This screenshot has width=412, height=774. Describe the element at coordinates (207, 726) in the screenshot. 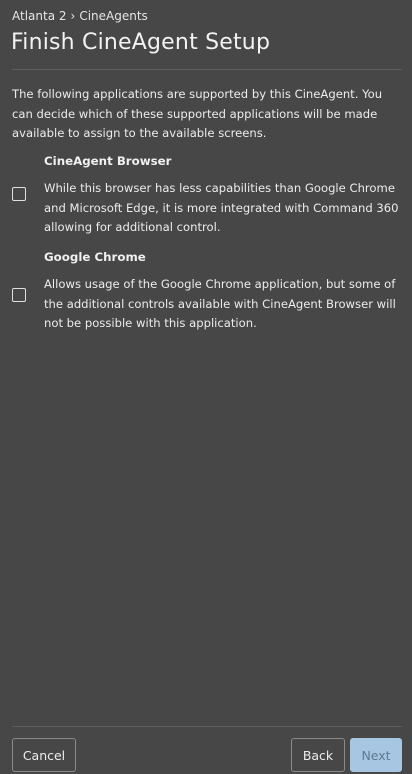

I see `footer-divider` at that location.